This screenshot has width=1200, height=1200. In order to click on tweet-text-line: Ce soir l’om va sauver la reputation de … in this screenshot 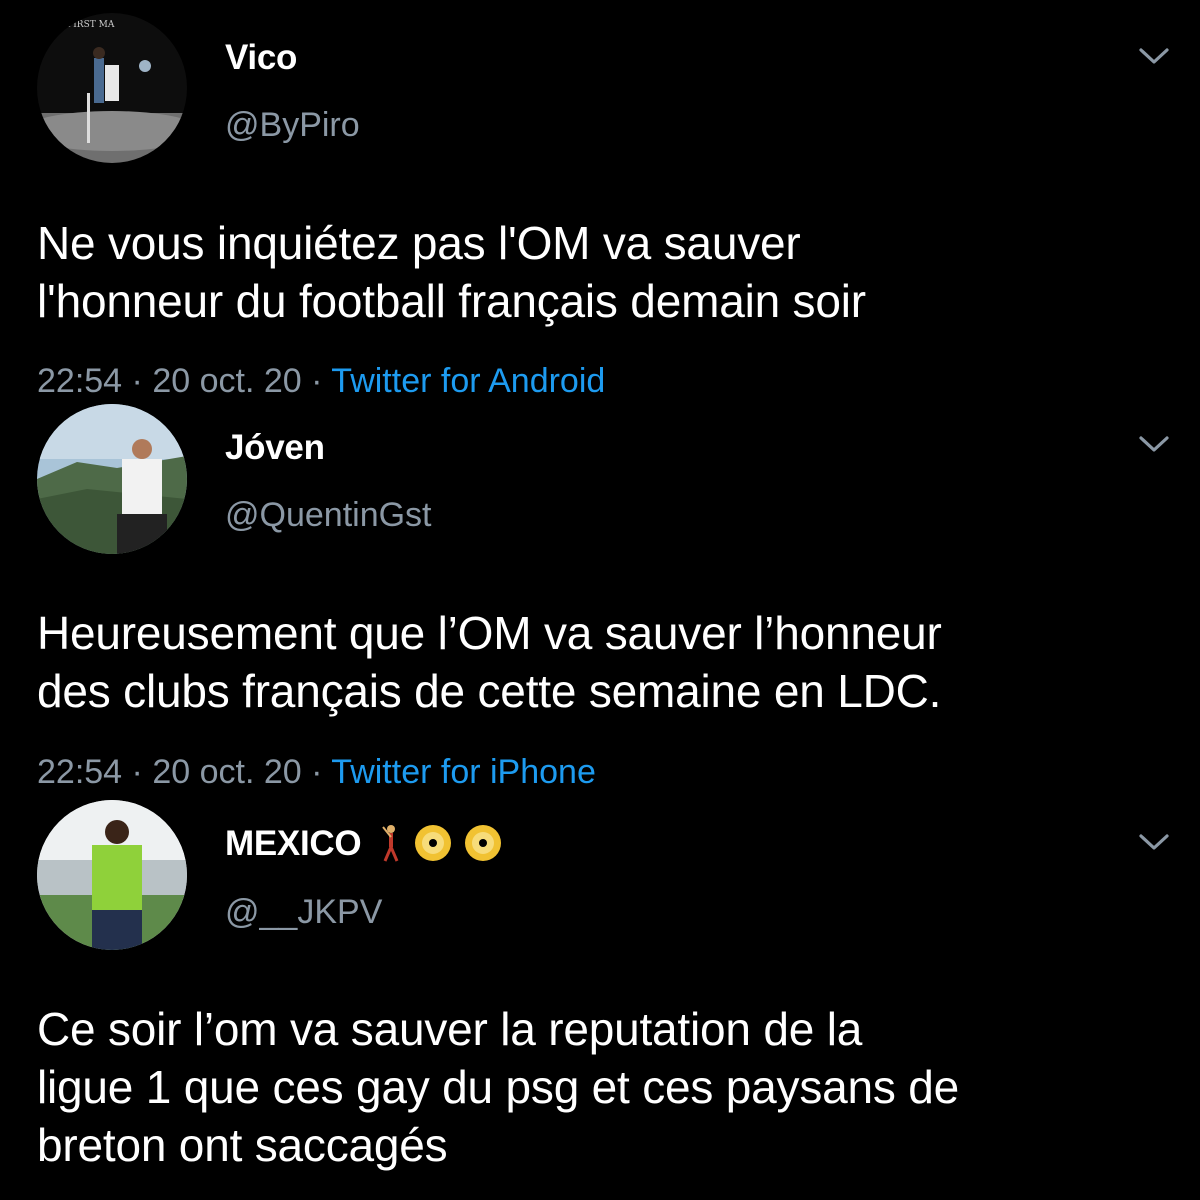, I will do `click(450, 1029)`.